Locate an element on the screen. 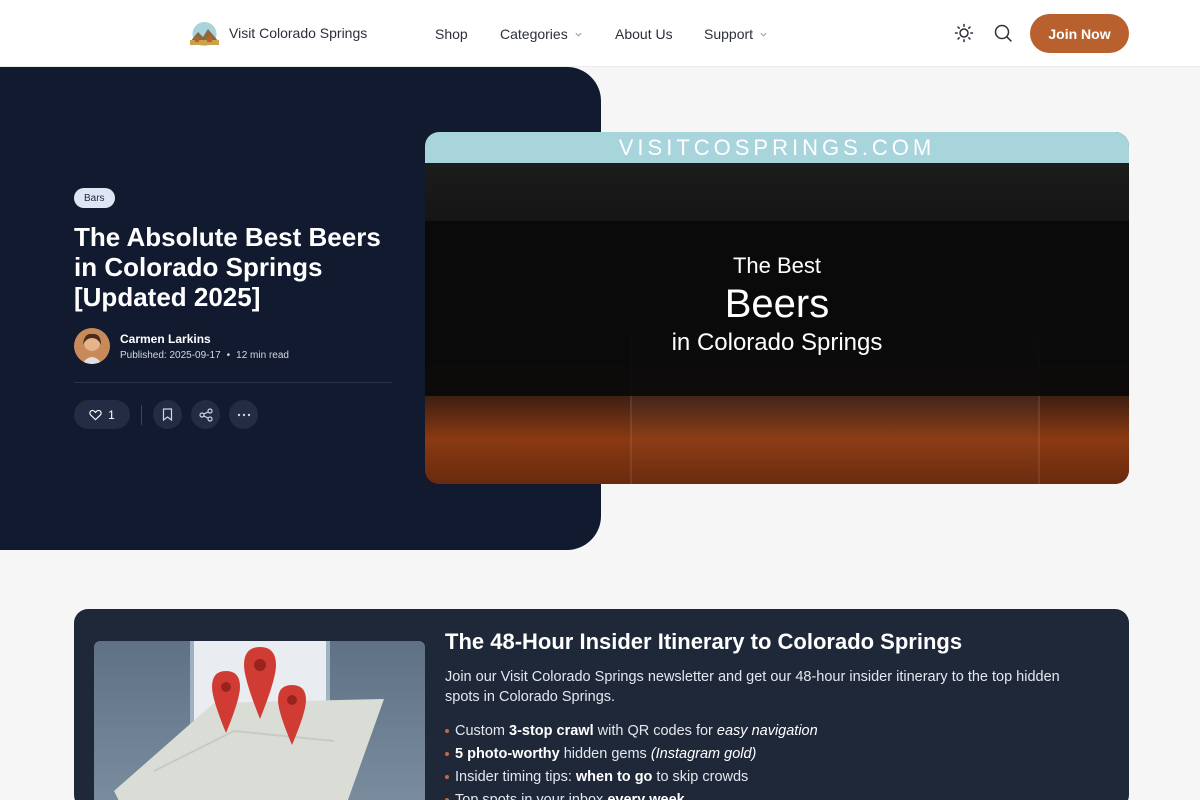 Image resolution: width=1200 pixels, height=800 pixels. nav-item-about-us: About Us is located at coordinates (644, 34).